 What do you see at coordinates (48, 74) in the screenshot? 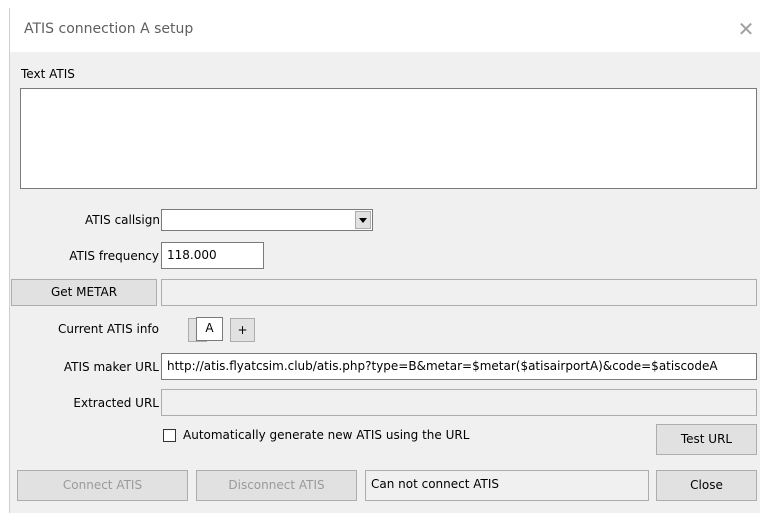
I see `text-atis-label: Text ATIS` at bounding box center [48, 74].